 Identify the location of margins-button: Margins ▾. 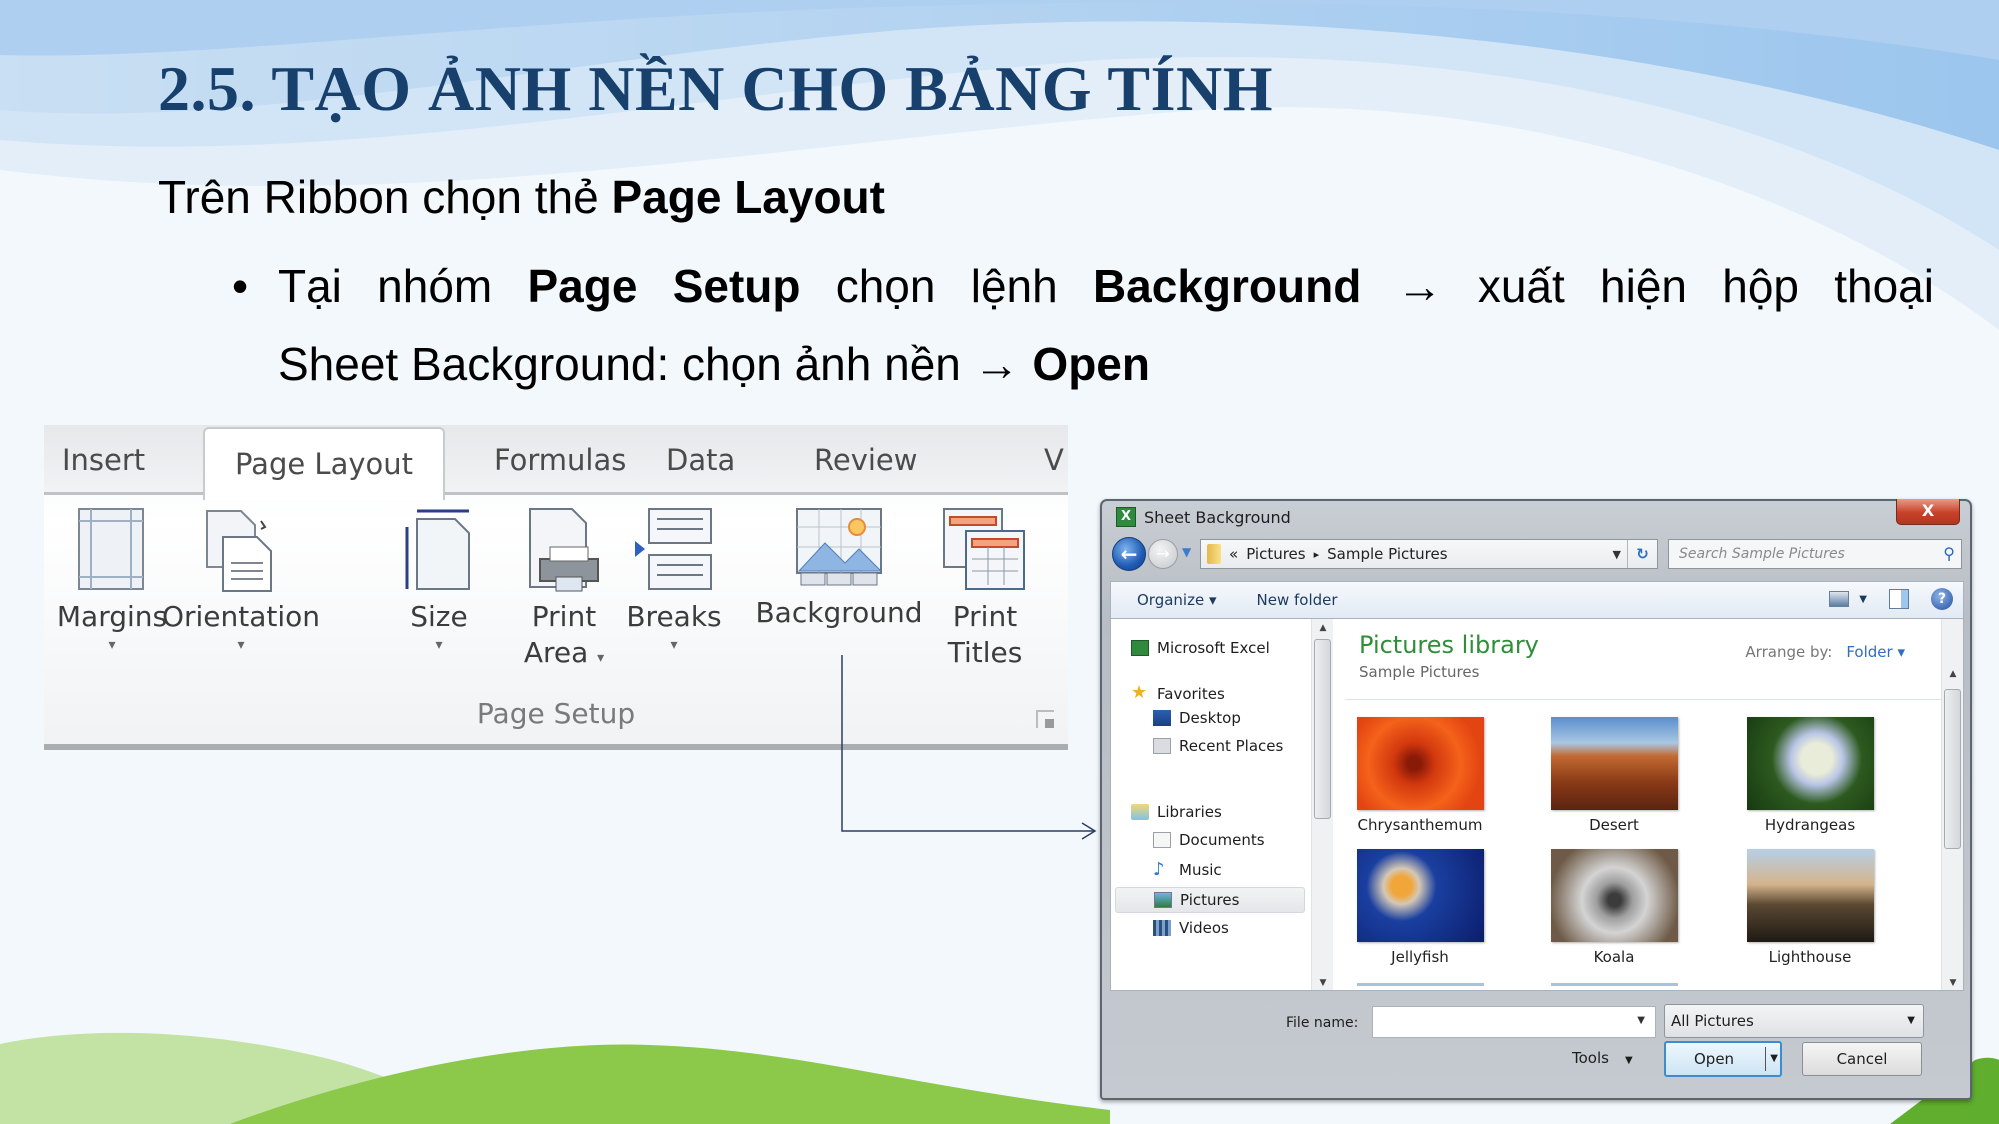
(112, 581).